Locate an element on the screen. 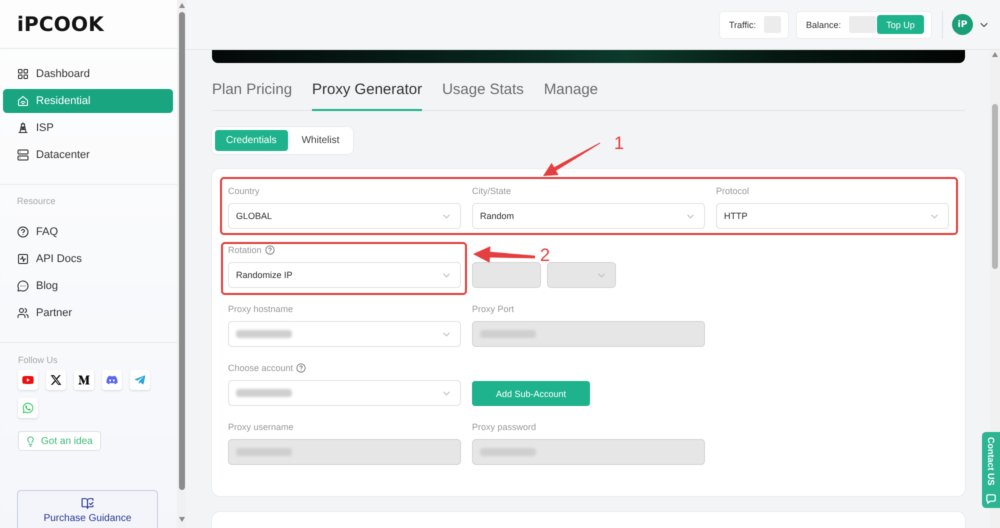  select-field: GLOBAL is located at coordinates (344, 216).